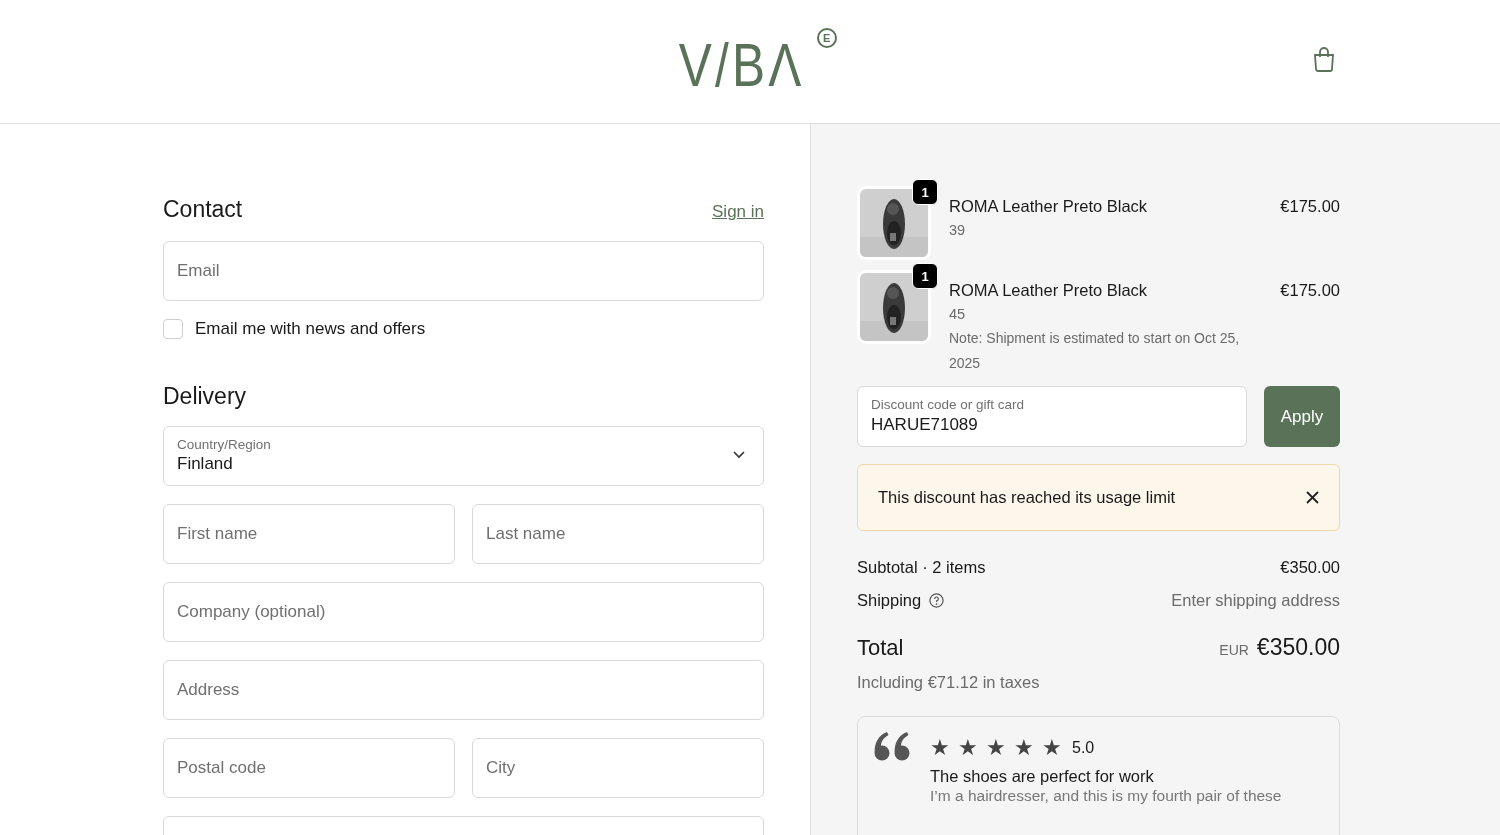 The image size is (1500, 835). Describe the element at coordinates (937, 600) in the screenshot. I see `help-icon` at that location.